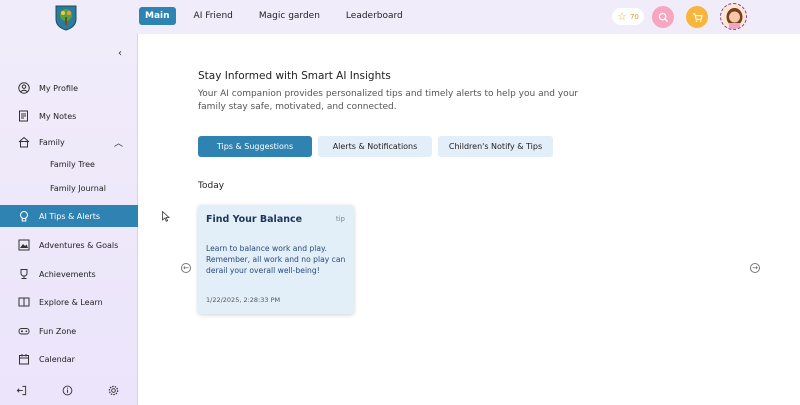  Describe the element at coordinates (622, 16) in the screenshot. I see `star-icon: ☆` at that location.